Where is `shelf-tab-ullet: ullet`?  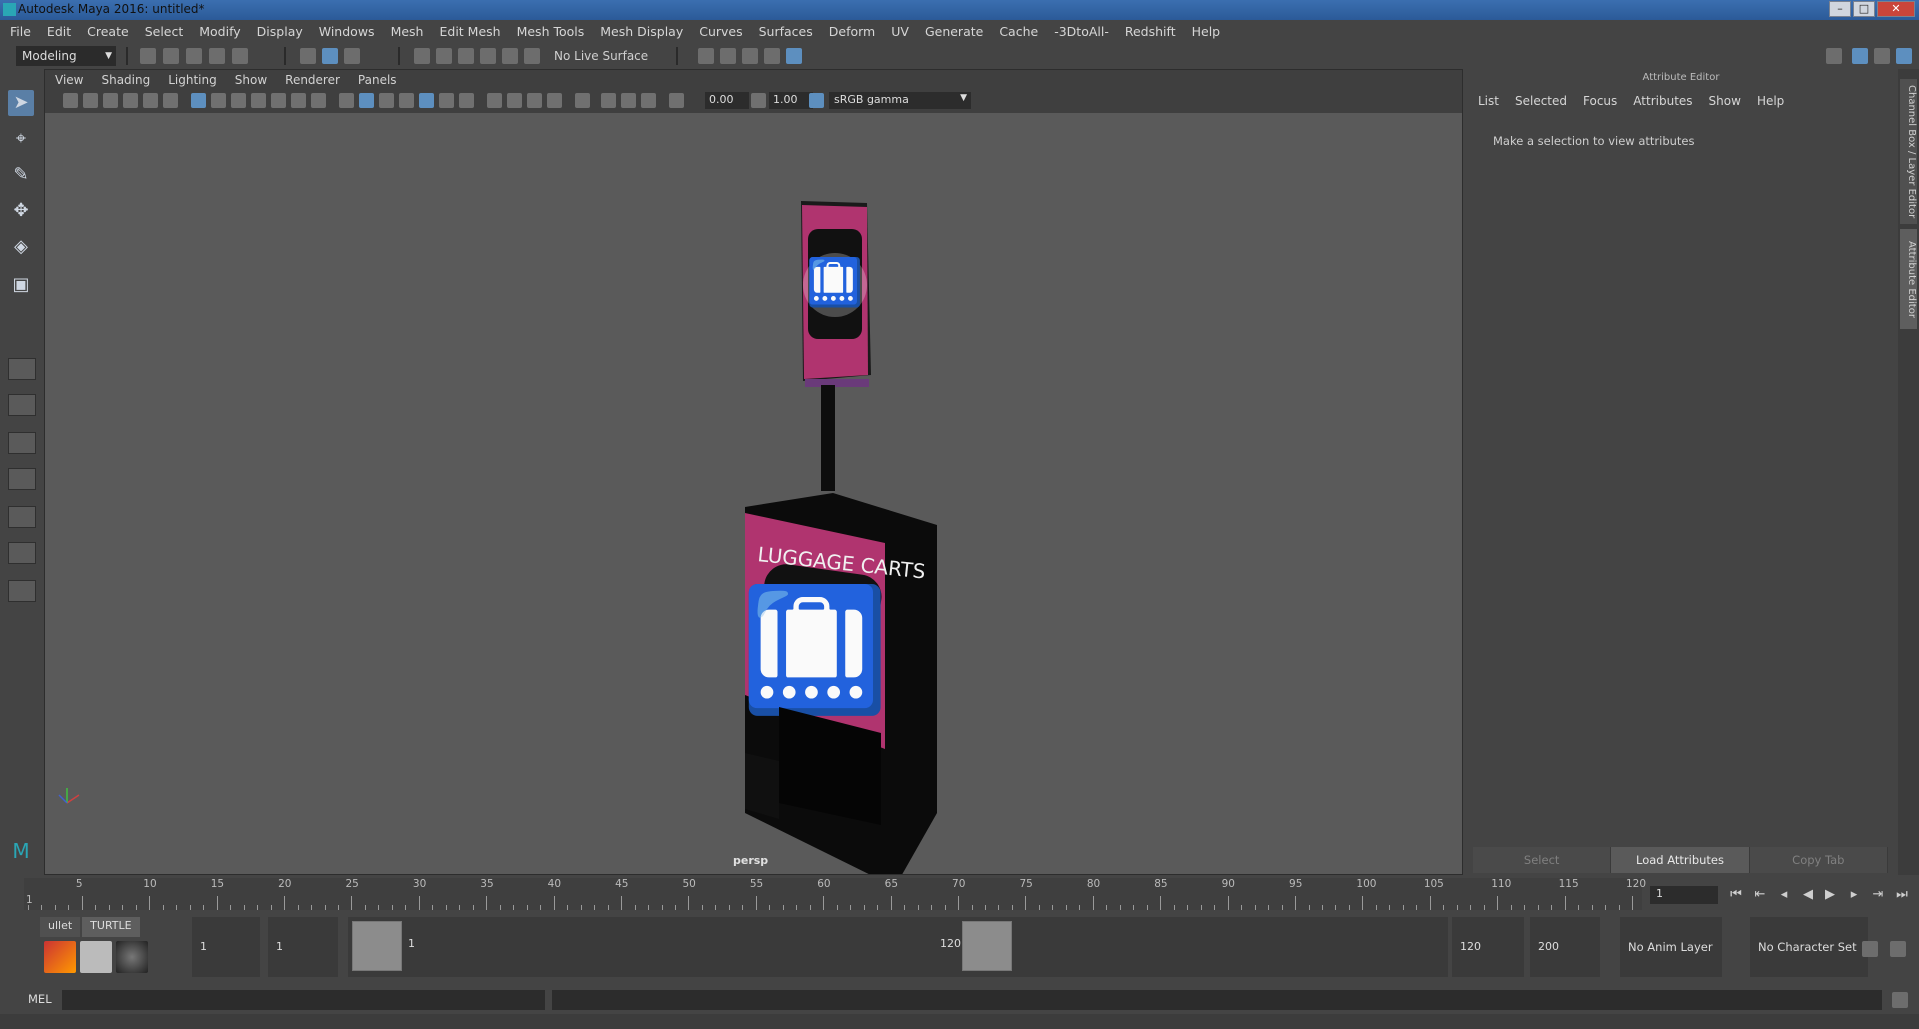 shelf-tab-ullet: ullet is located at coordinates (60, 927).